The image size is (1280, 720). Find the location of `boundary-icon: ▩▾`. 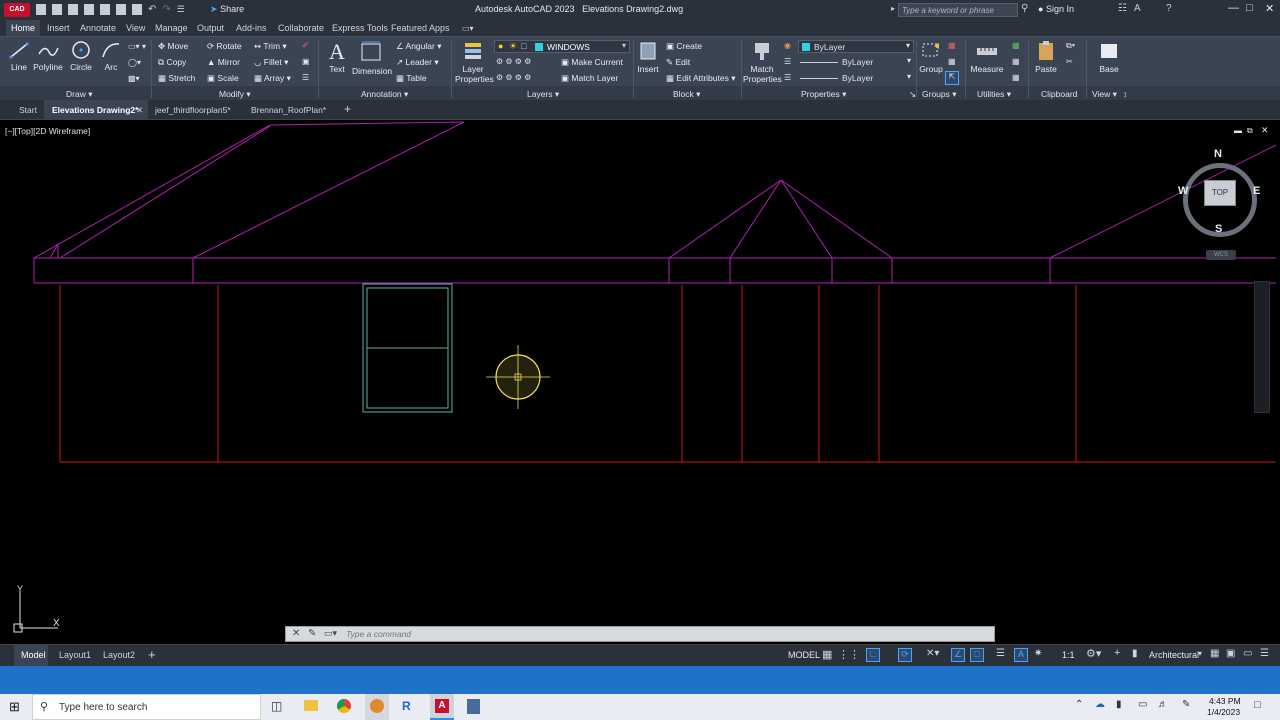

boundary-icon: ▩▾ is located at coordinates (134, 78).